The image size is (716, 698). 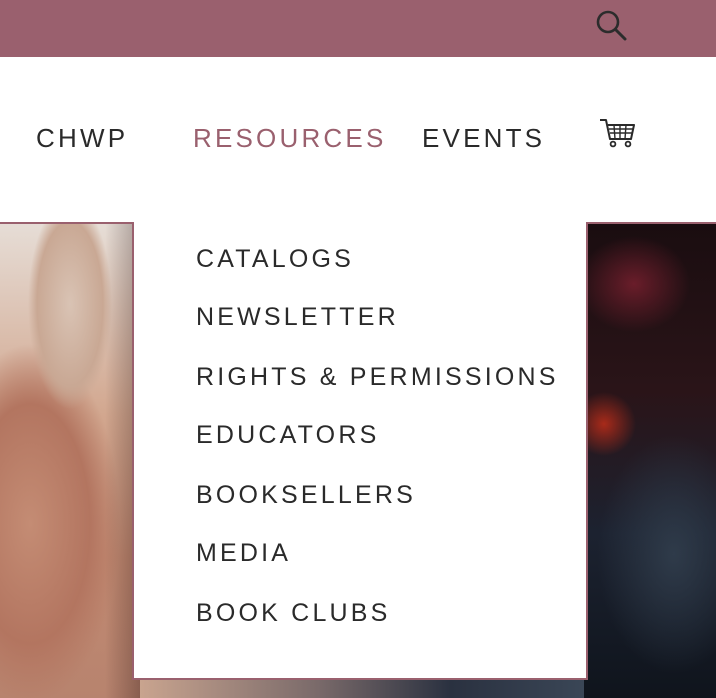 I want to click on nav-item-events: EVENTS, so click(x=483, y=138).